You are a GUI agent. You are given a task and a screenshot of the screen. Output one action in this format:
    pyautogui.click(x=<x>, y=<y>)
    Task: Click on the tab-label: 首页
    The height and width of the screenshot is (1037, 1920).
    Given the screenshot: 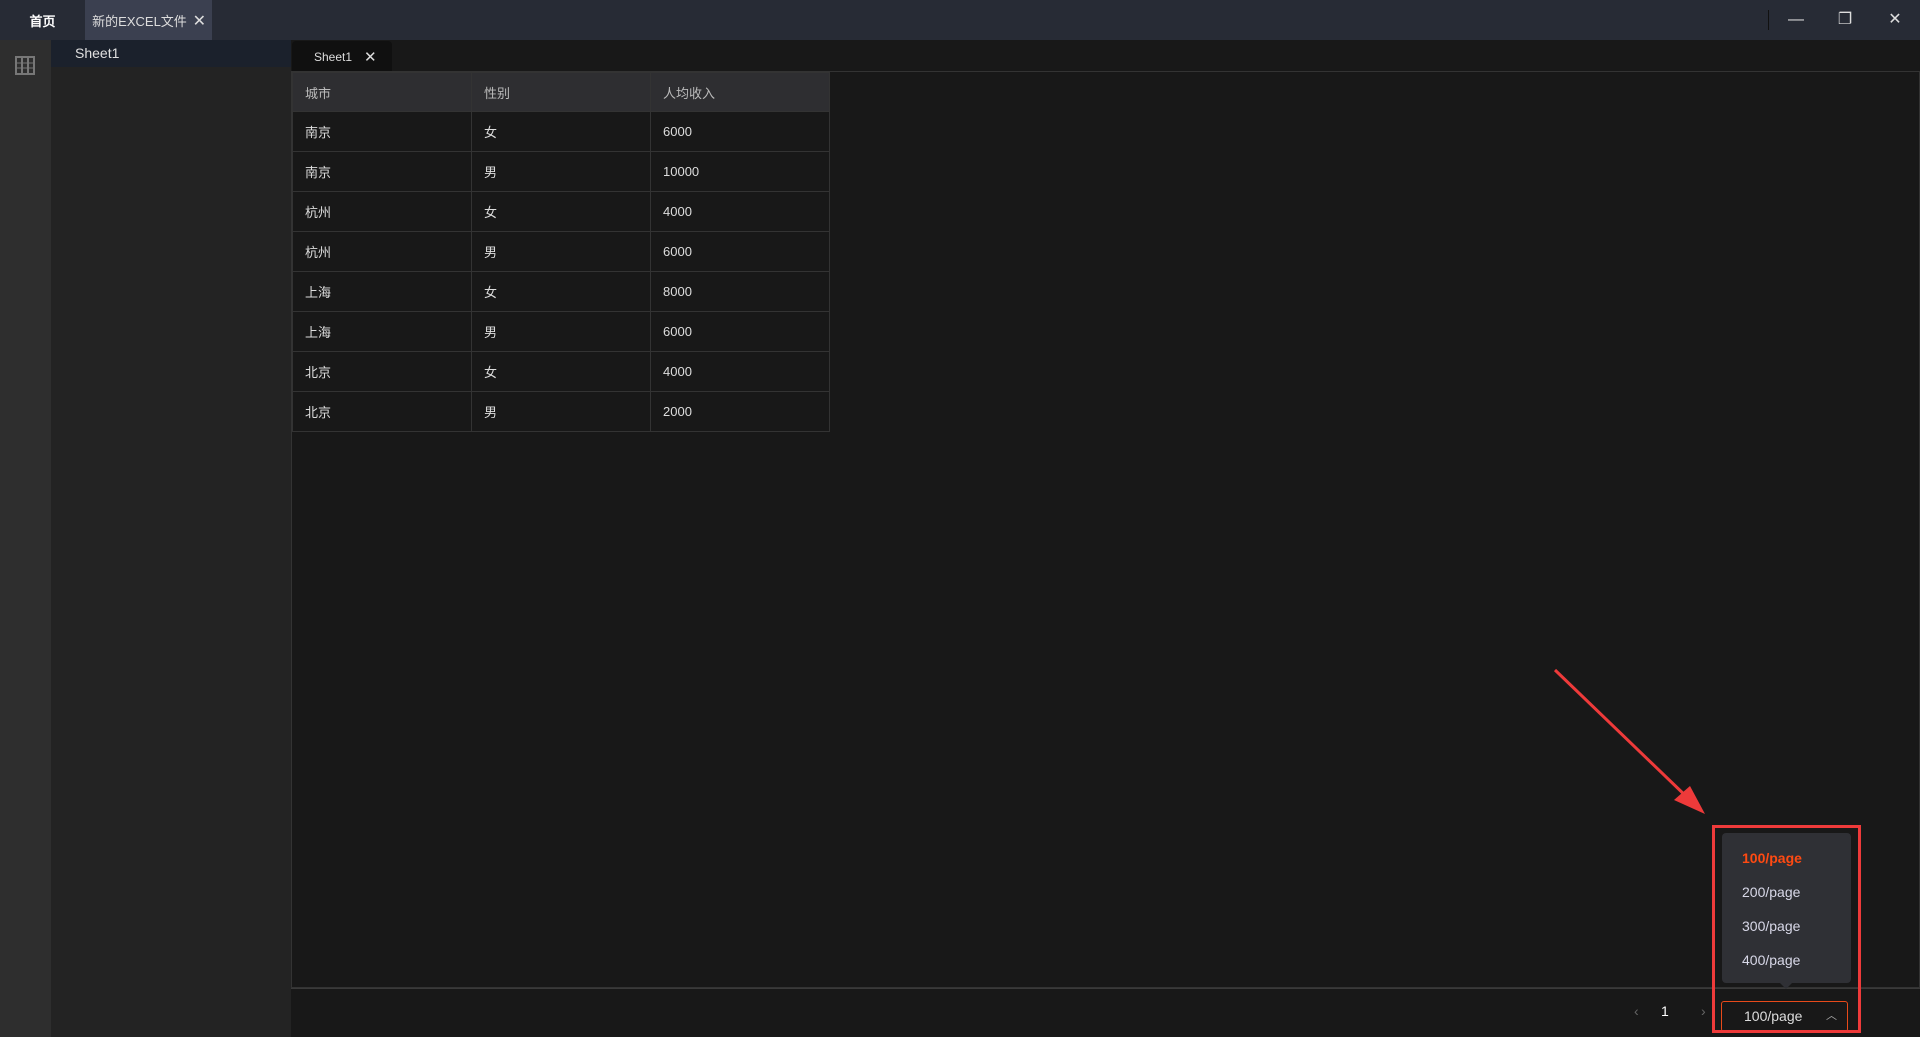 What is the action you would take?
    pyautogui.click(x=42, y=21)
    